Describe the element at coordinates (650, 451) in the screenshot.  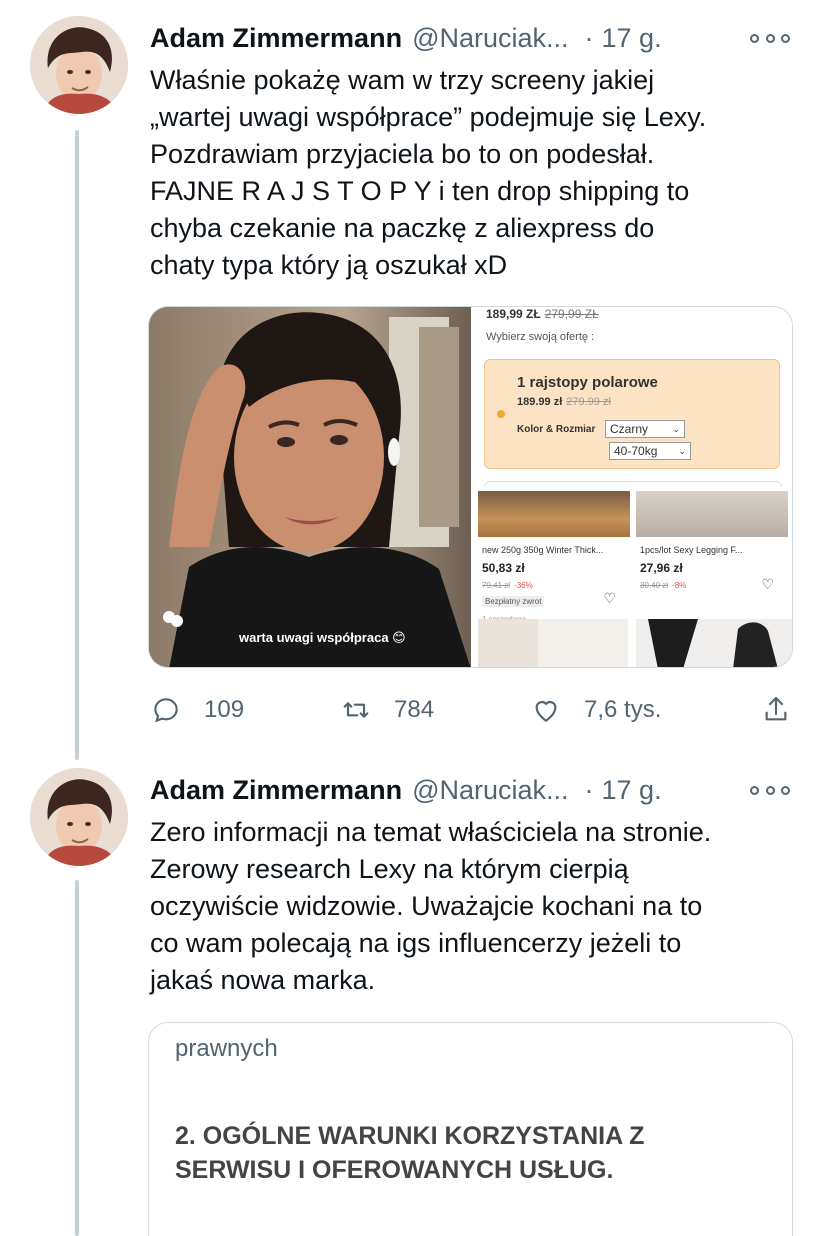
I see `size-select: 40-70kg ⌄` at that location.